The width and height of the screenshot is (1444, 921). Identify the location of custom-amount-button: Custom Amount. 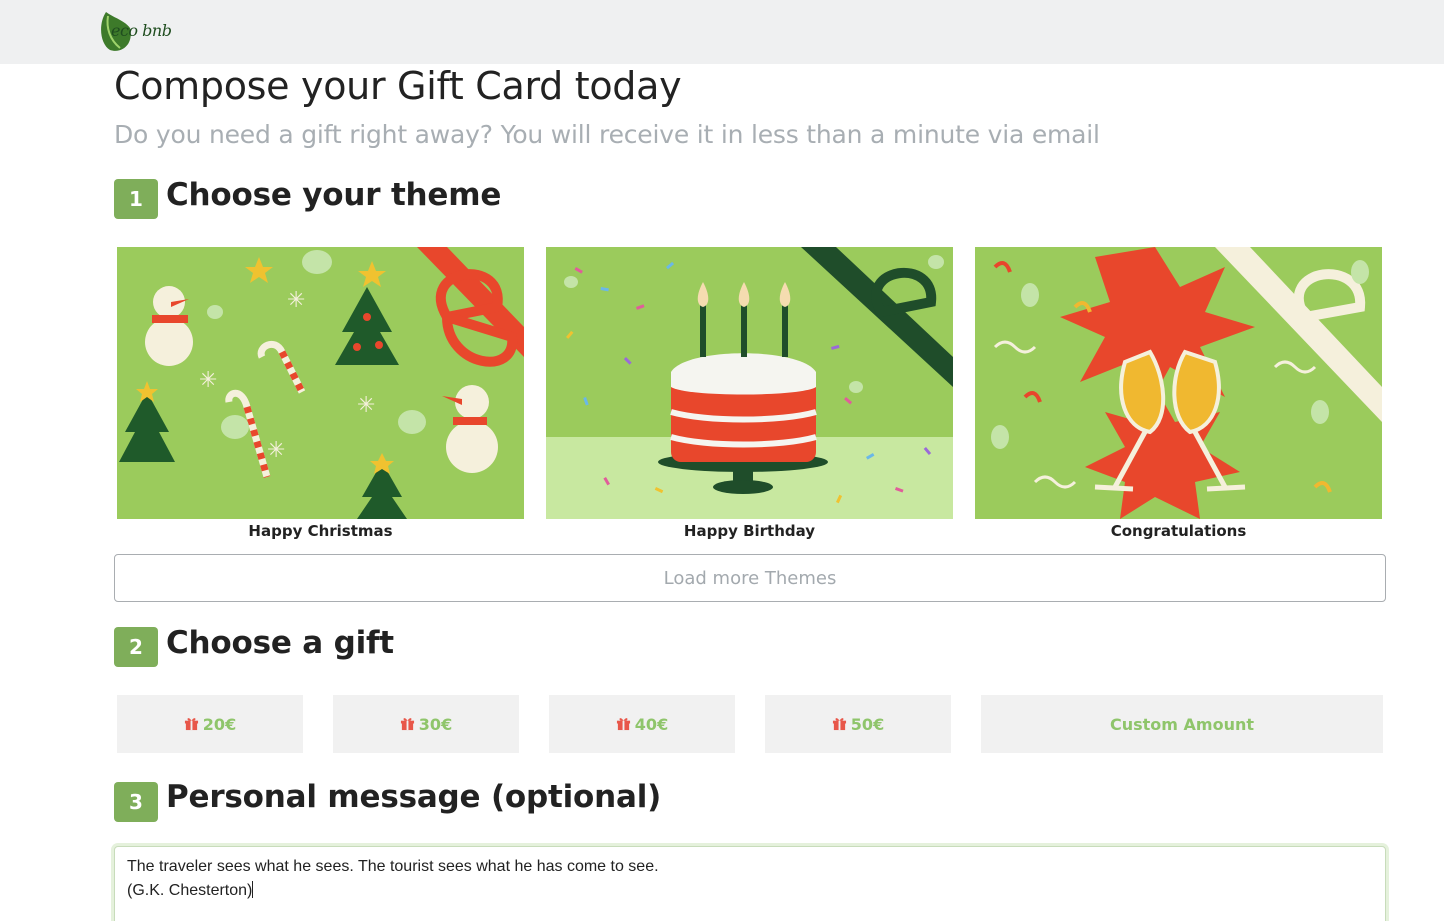
(1182, 724).